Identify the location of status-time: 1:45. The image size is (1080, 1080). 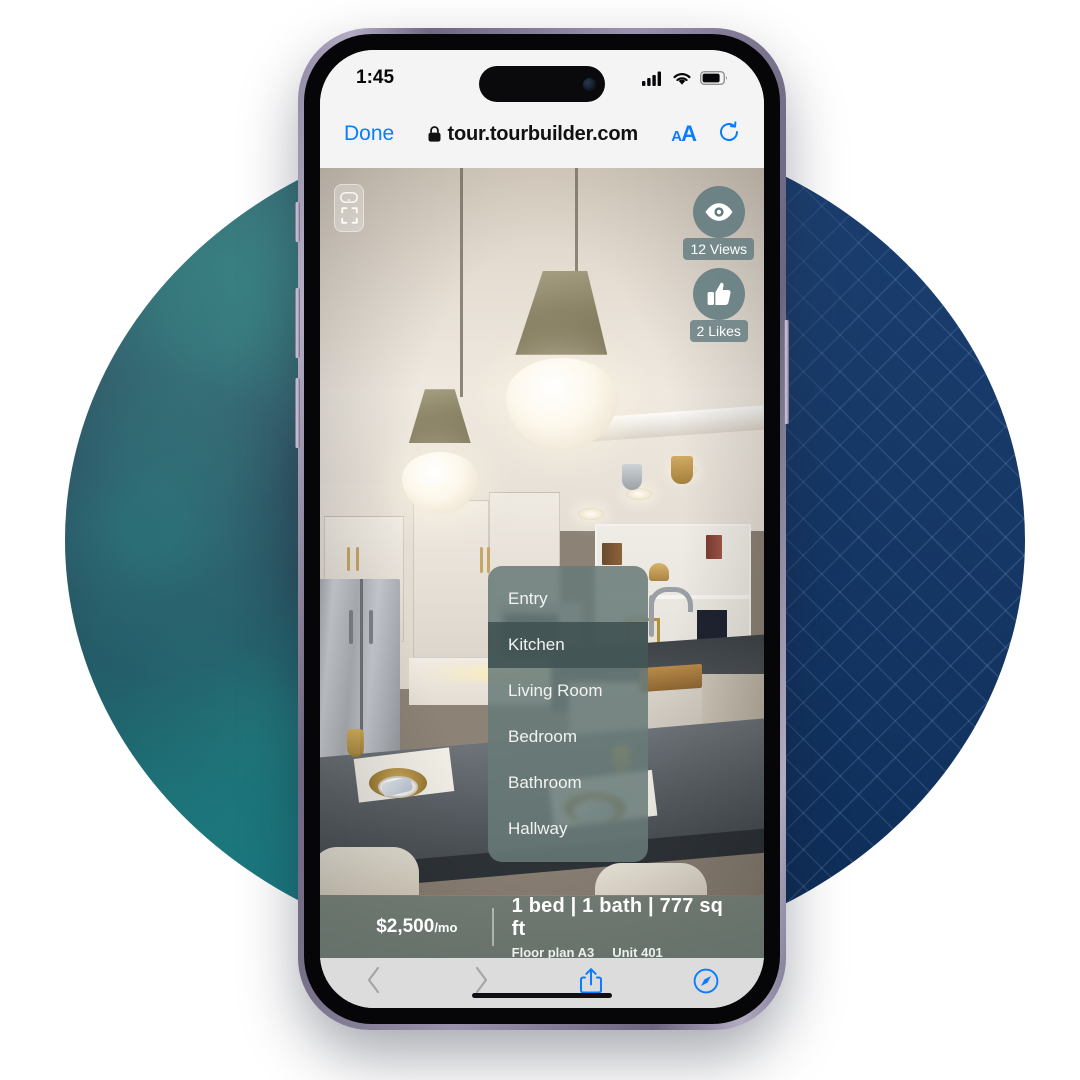
(375, 77).